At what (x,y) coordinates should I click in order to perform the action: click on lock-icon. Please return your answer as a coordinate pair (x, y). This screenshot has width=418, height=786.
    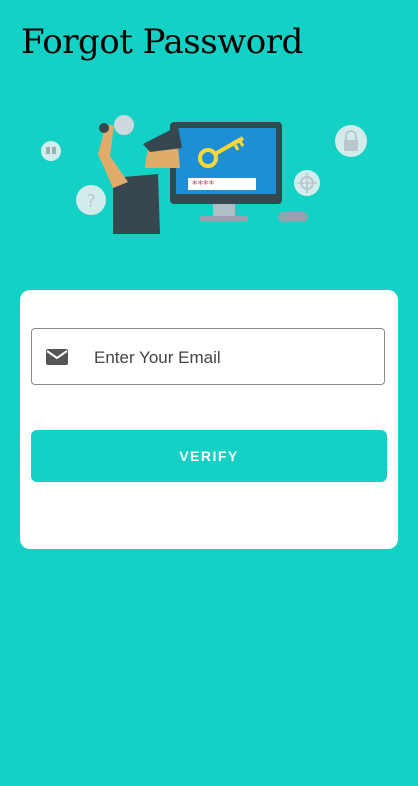
    Looking at the image, I should click on (351, 141).